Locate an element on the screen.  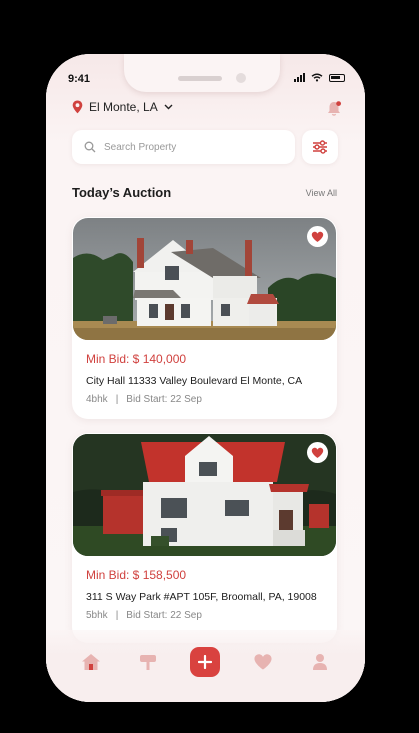
min-bid: Min Bid: $ 158,500 is located at coordinates (136, 575).